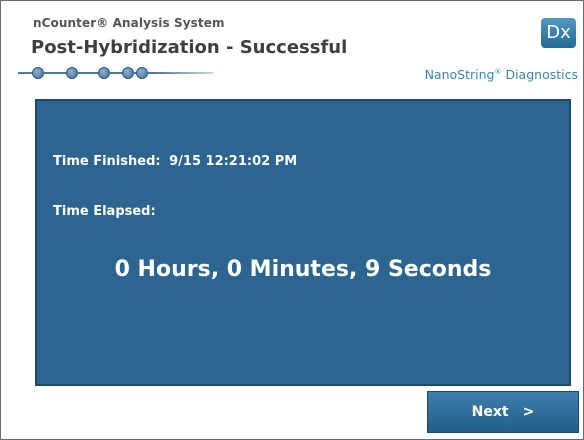 This screenshot has height=440, width=584. Describe the element at coordinates (104, 211) in the screenshot. I see `time-elapsed-label: Time Elapsed:` at that location.